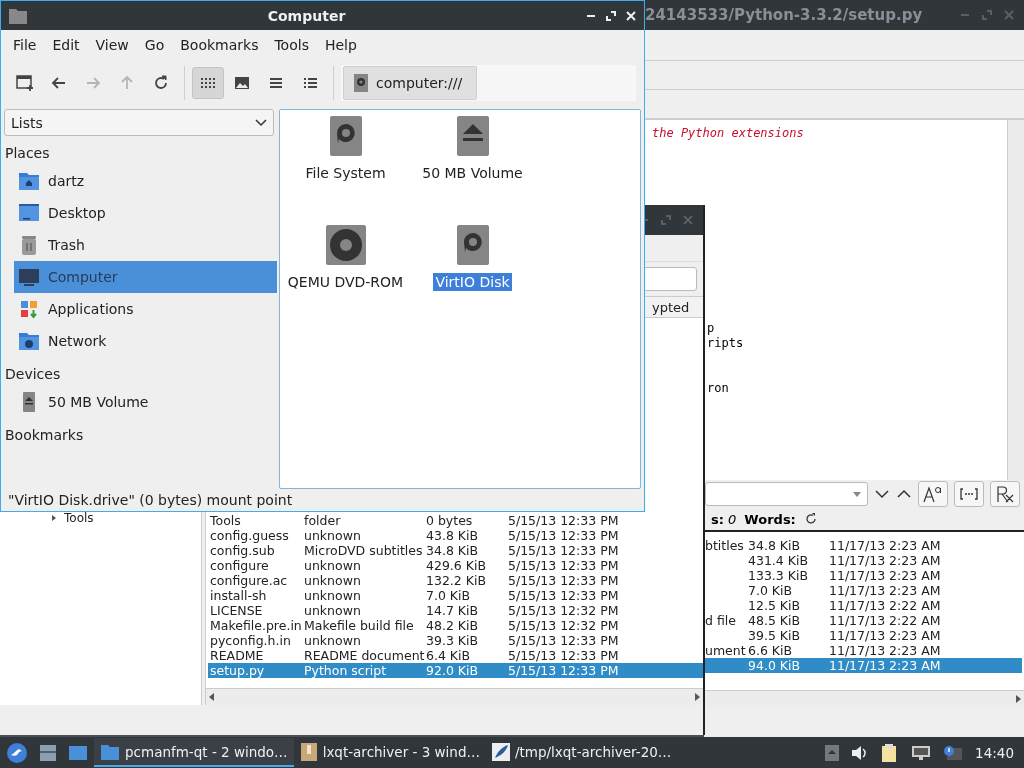 This screenshot has height=768, width=1024. I want to click on file-row: Makefile.pre.in Makefile build file 48.2 KiB 5/15/13 12:32 PM, so click(455, 625).